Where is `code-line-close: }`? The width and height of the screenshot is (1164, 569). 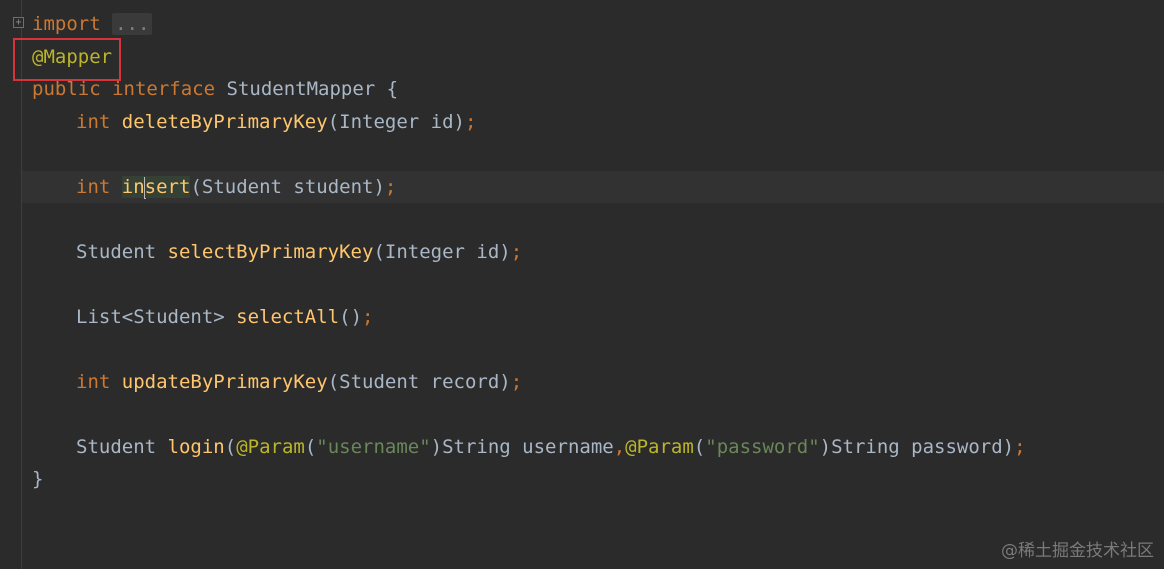 code-line-close: } is located at coordinates (37, 479).